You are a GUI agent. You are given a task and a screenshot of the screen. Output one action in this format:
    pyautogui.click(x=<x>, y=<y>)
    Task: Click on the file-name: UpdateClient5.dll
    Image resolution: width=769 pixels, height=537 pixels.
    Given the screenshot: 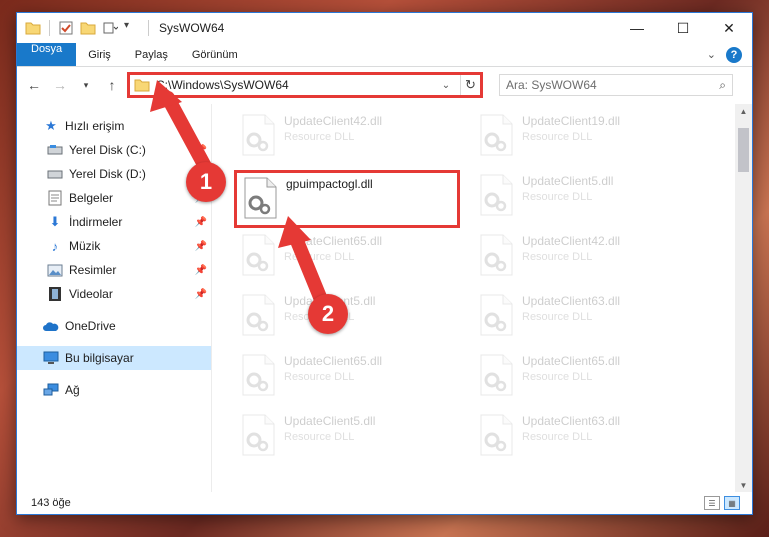 What is the action you would take?
    pyautogui.click(x=568, y=181)
    